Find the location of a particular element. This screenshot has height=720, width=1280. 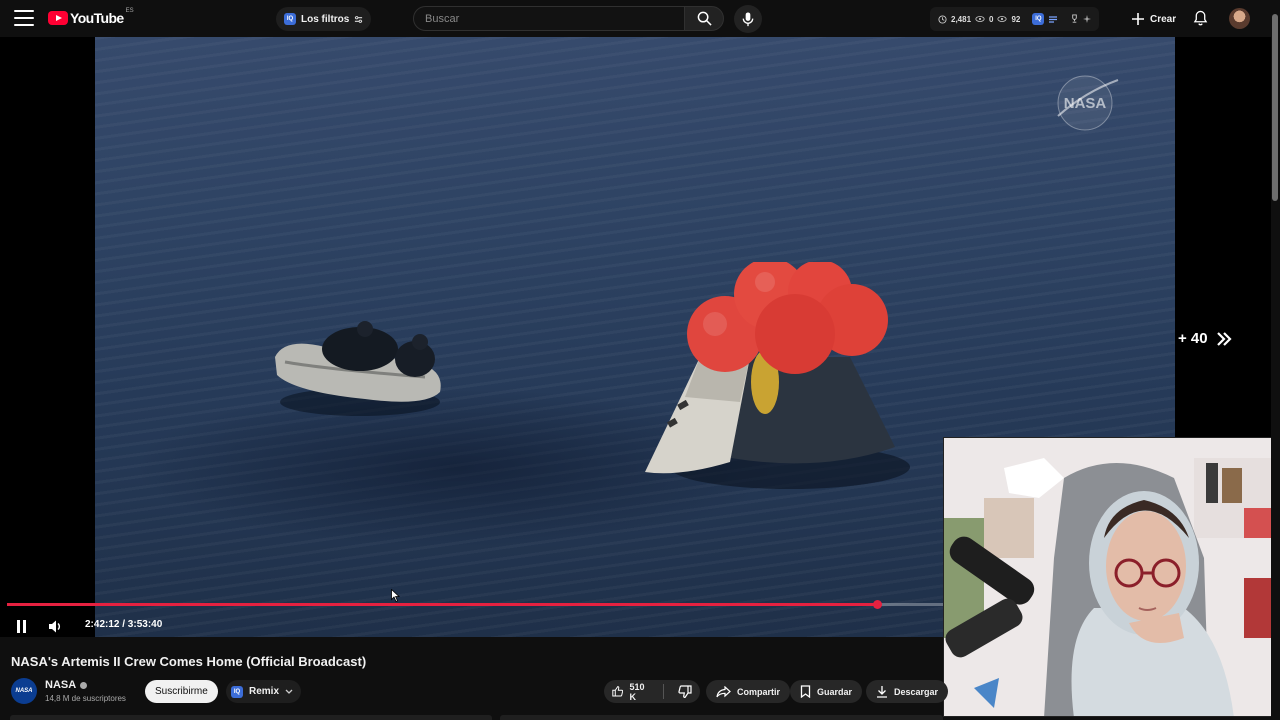

progress-bar is located at coordinates (475, 604).